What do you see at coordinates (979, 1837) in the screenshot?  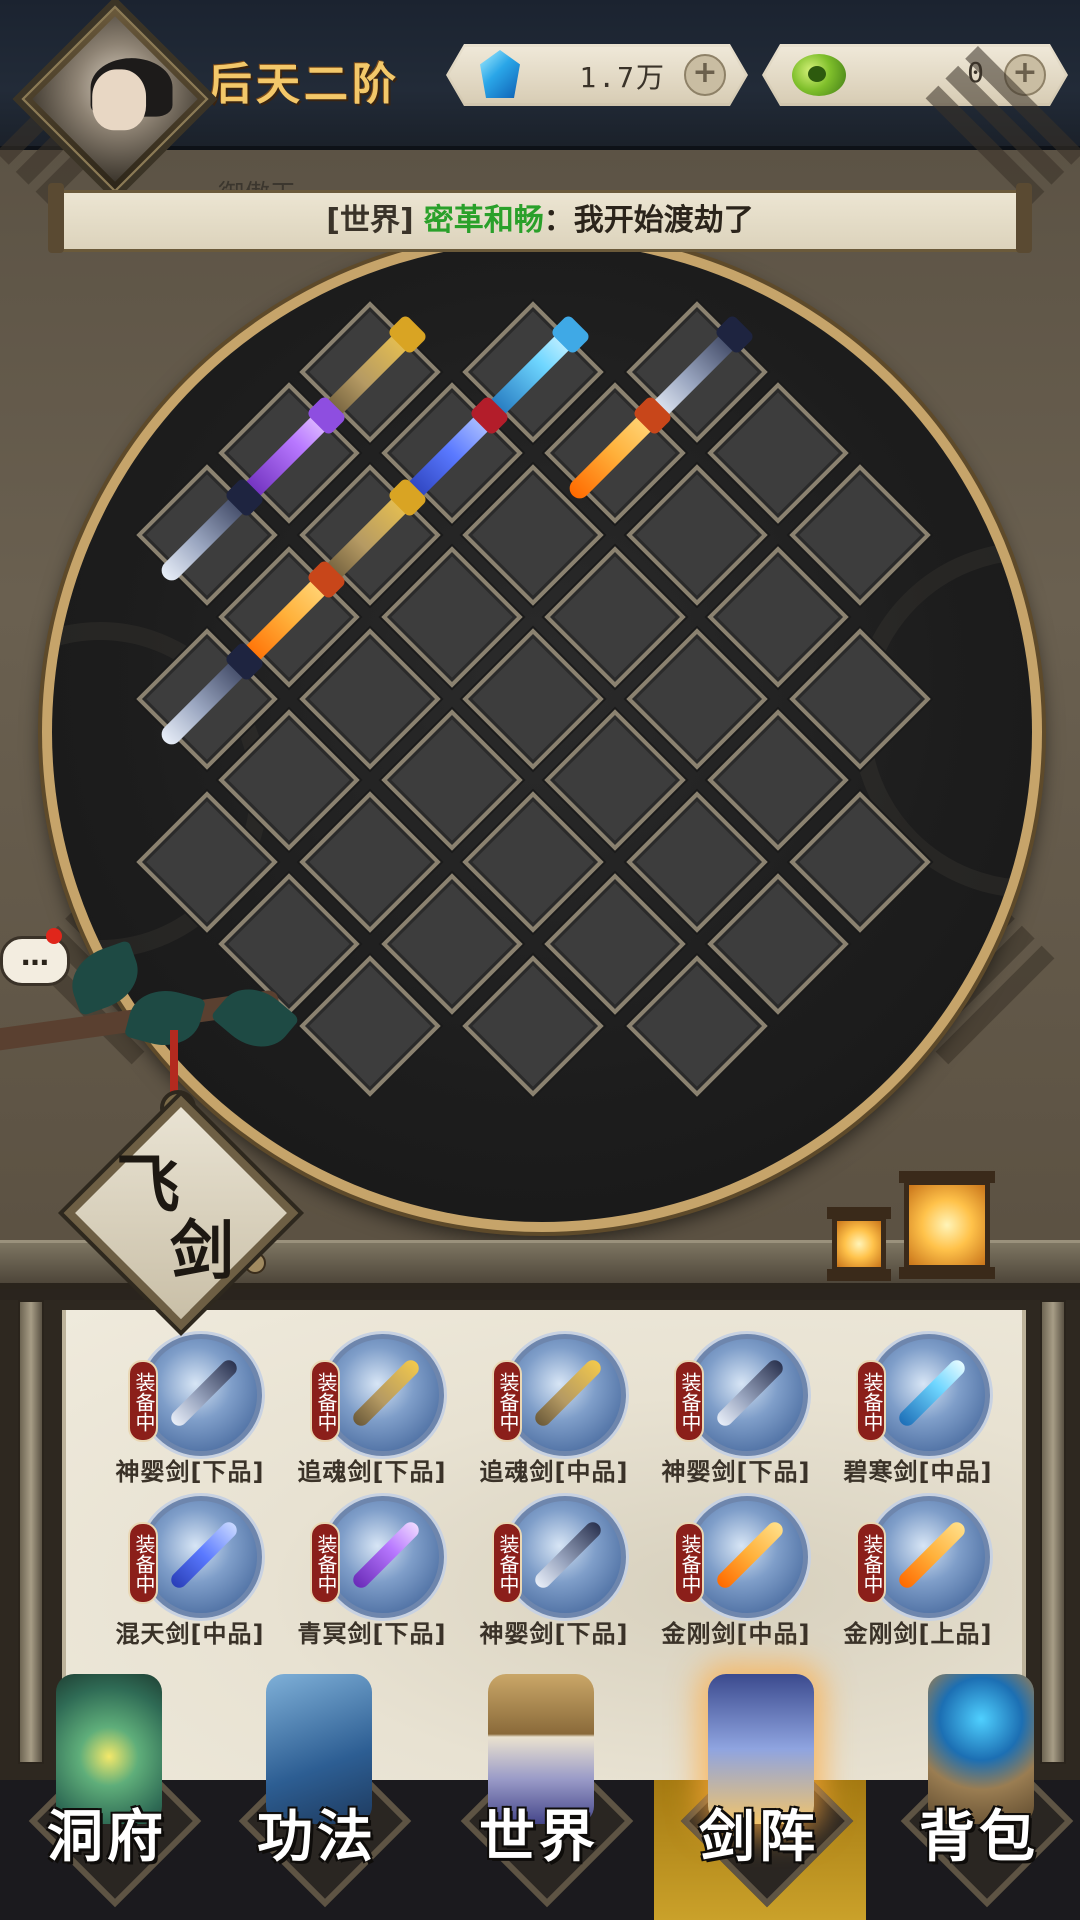 I see `nav-label: 背包` at bounding box center [979, 1837].